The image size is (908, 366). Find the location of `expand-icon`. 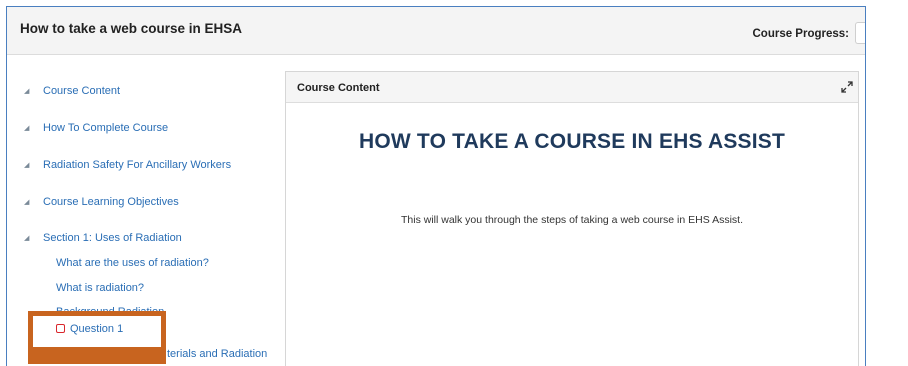

expand-icon is located at coordinates (847, 87).